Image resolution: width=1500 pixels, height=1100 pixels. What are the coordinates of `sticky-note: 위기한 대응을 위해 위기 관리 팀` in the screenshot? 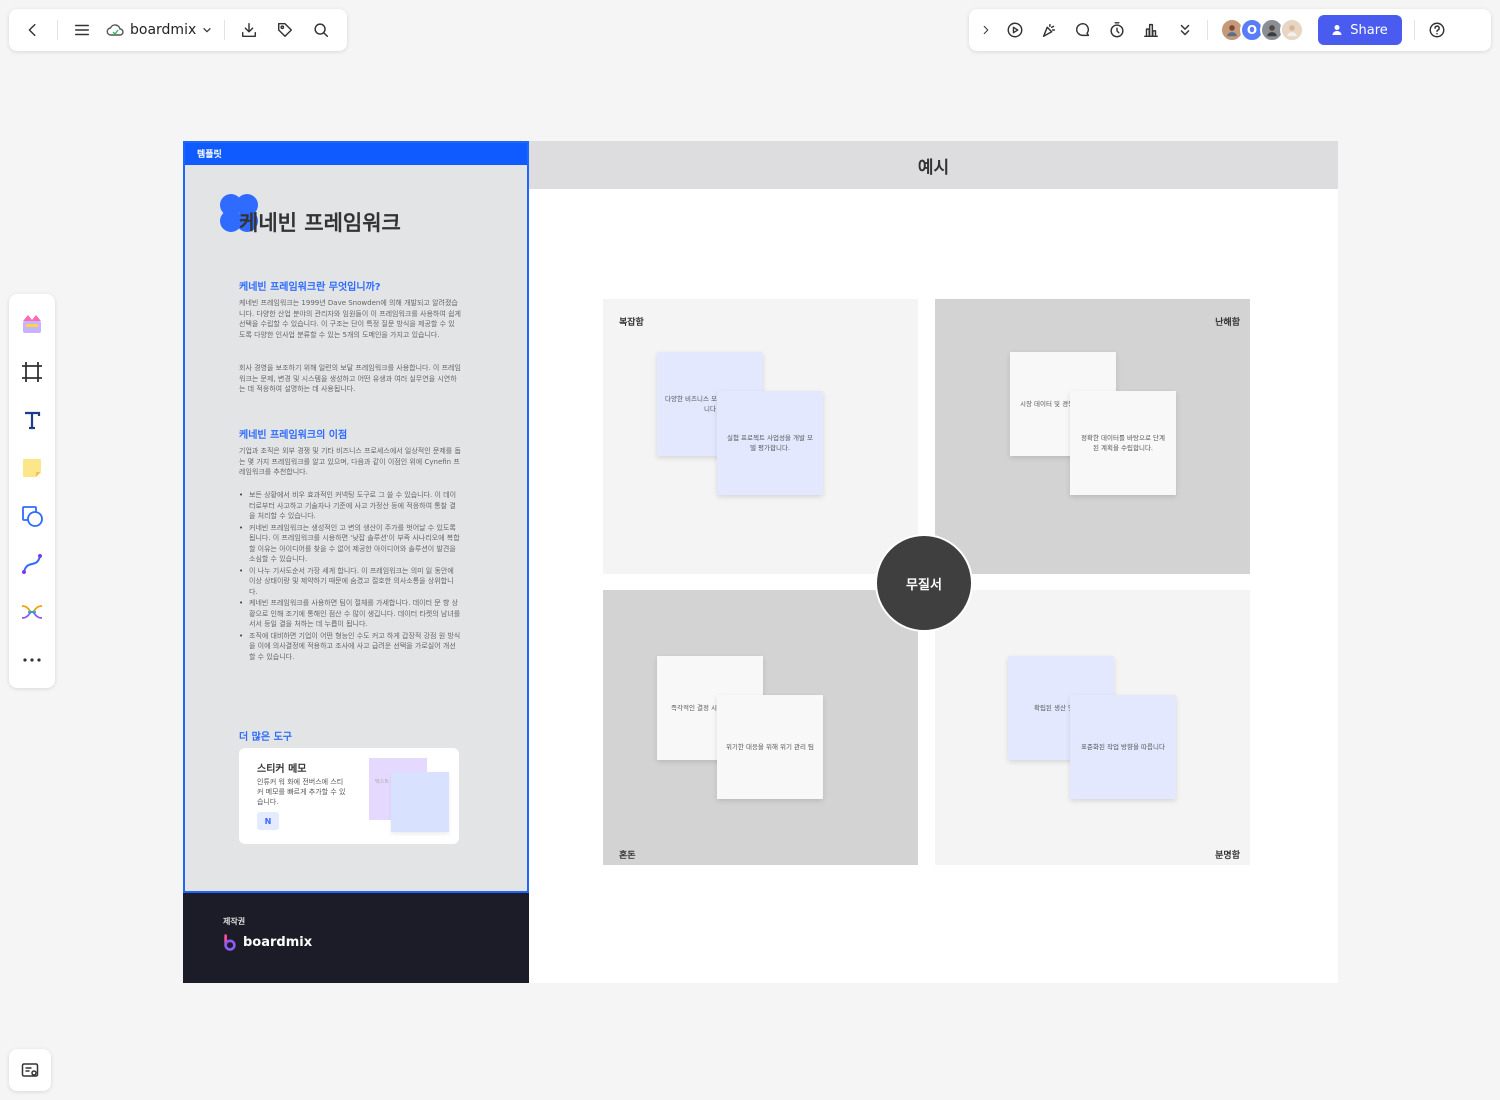 It's located at (770, 747).